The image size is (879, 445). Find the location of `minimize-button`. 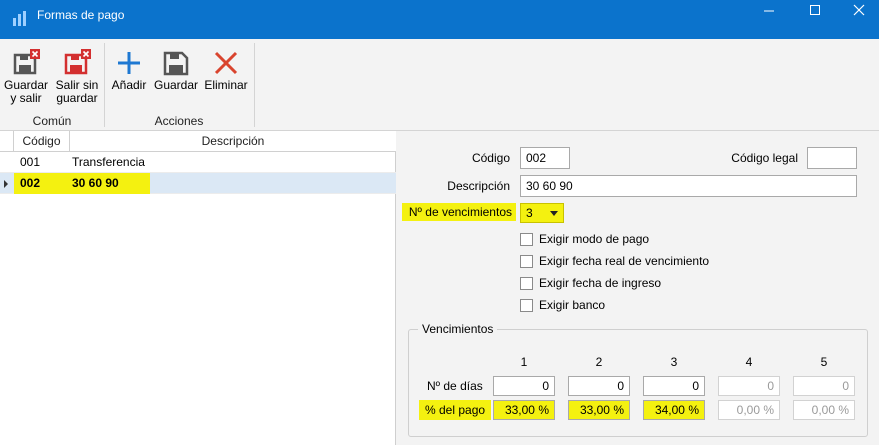

minimize-button is located at coordinates (769, 10).